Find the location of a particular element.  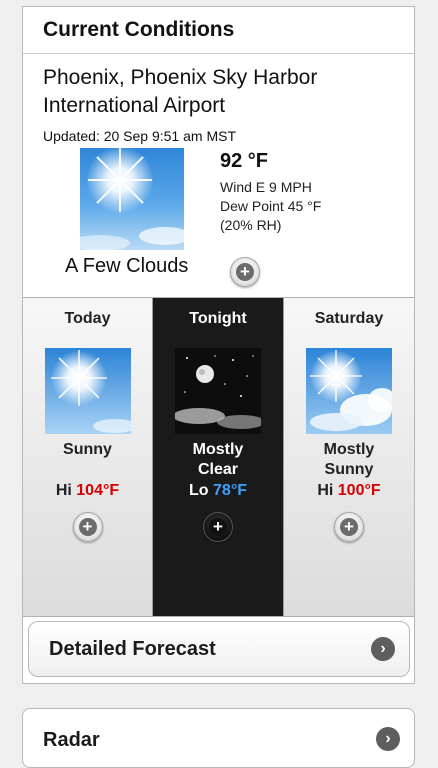

saturday-more-button: + is located at coordinates (349, 527).